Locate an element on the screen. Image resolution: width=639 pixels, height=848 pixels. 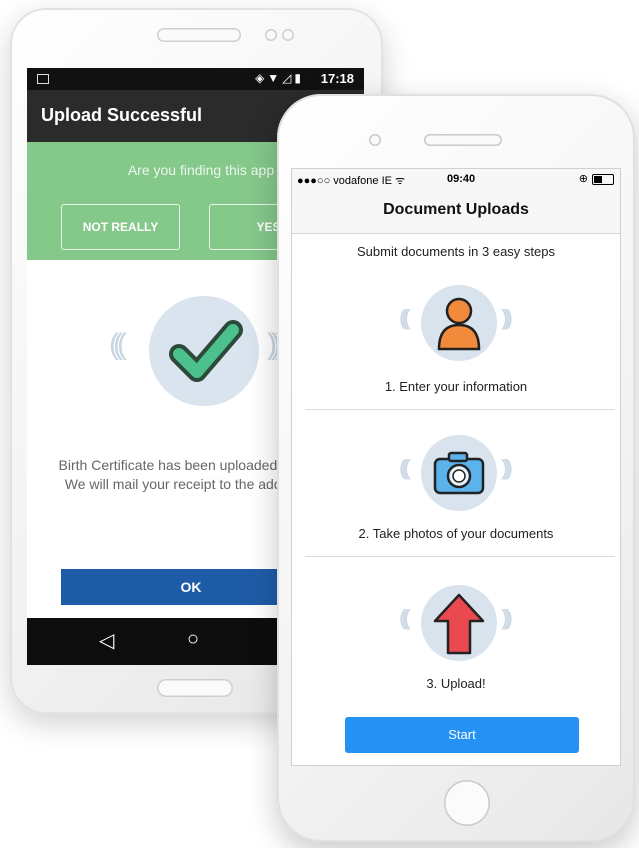
success-check-circle is located at coordinates (204, 351).